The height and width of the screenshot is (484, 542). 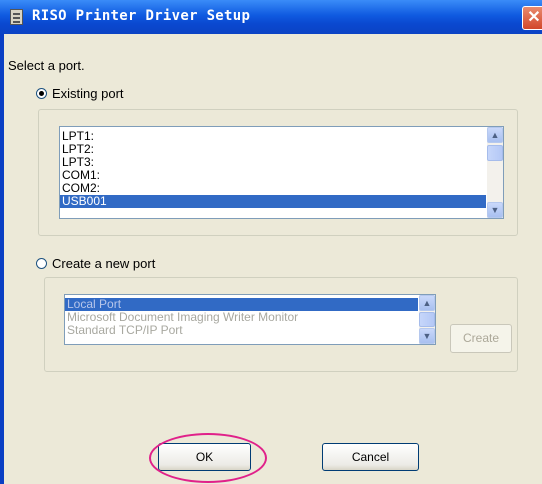 I want to click on new-port-radio, so click(x=41, y=263).